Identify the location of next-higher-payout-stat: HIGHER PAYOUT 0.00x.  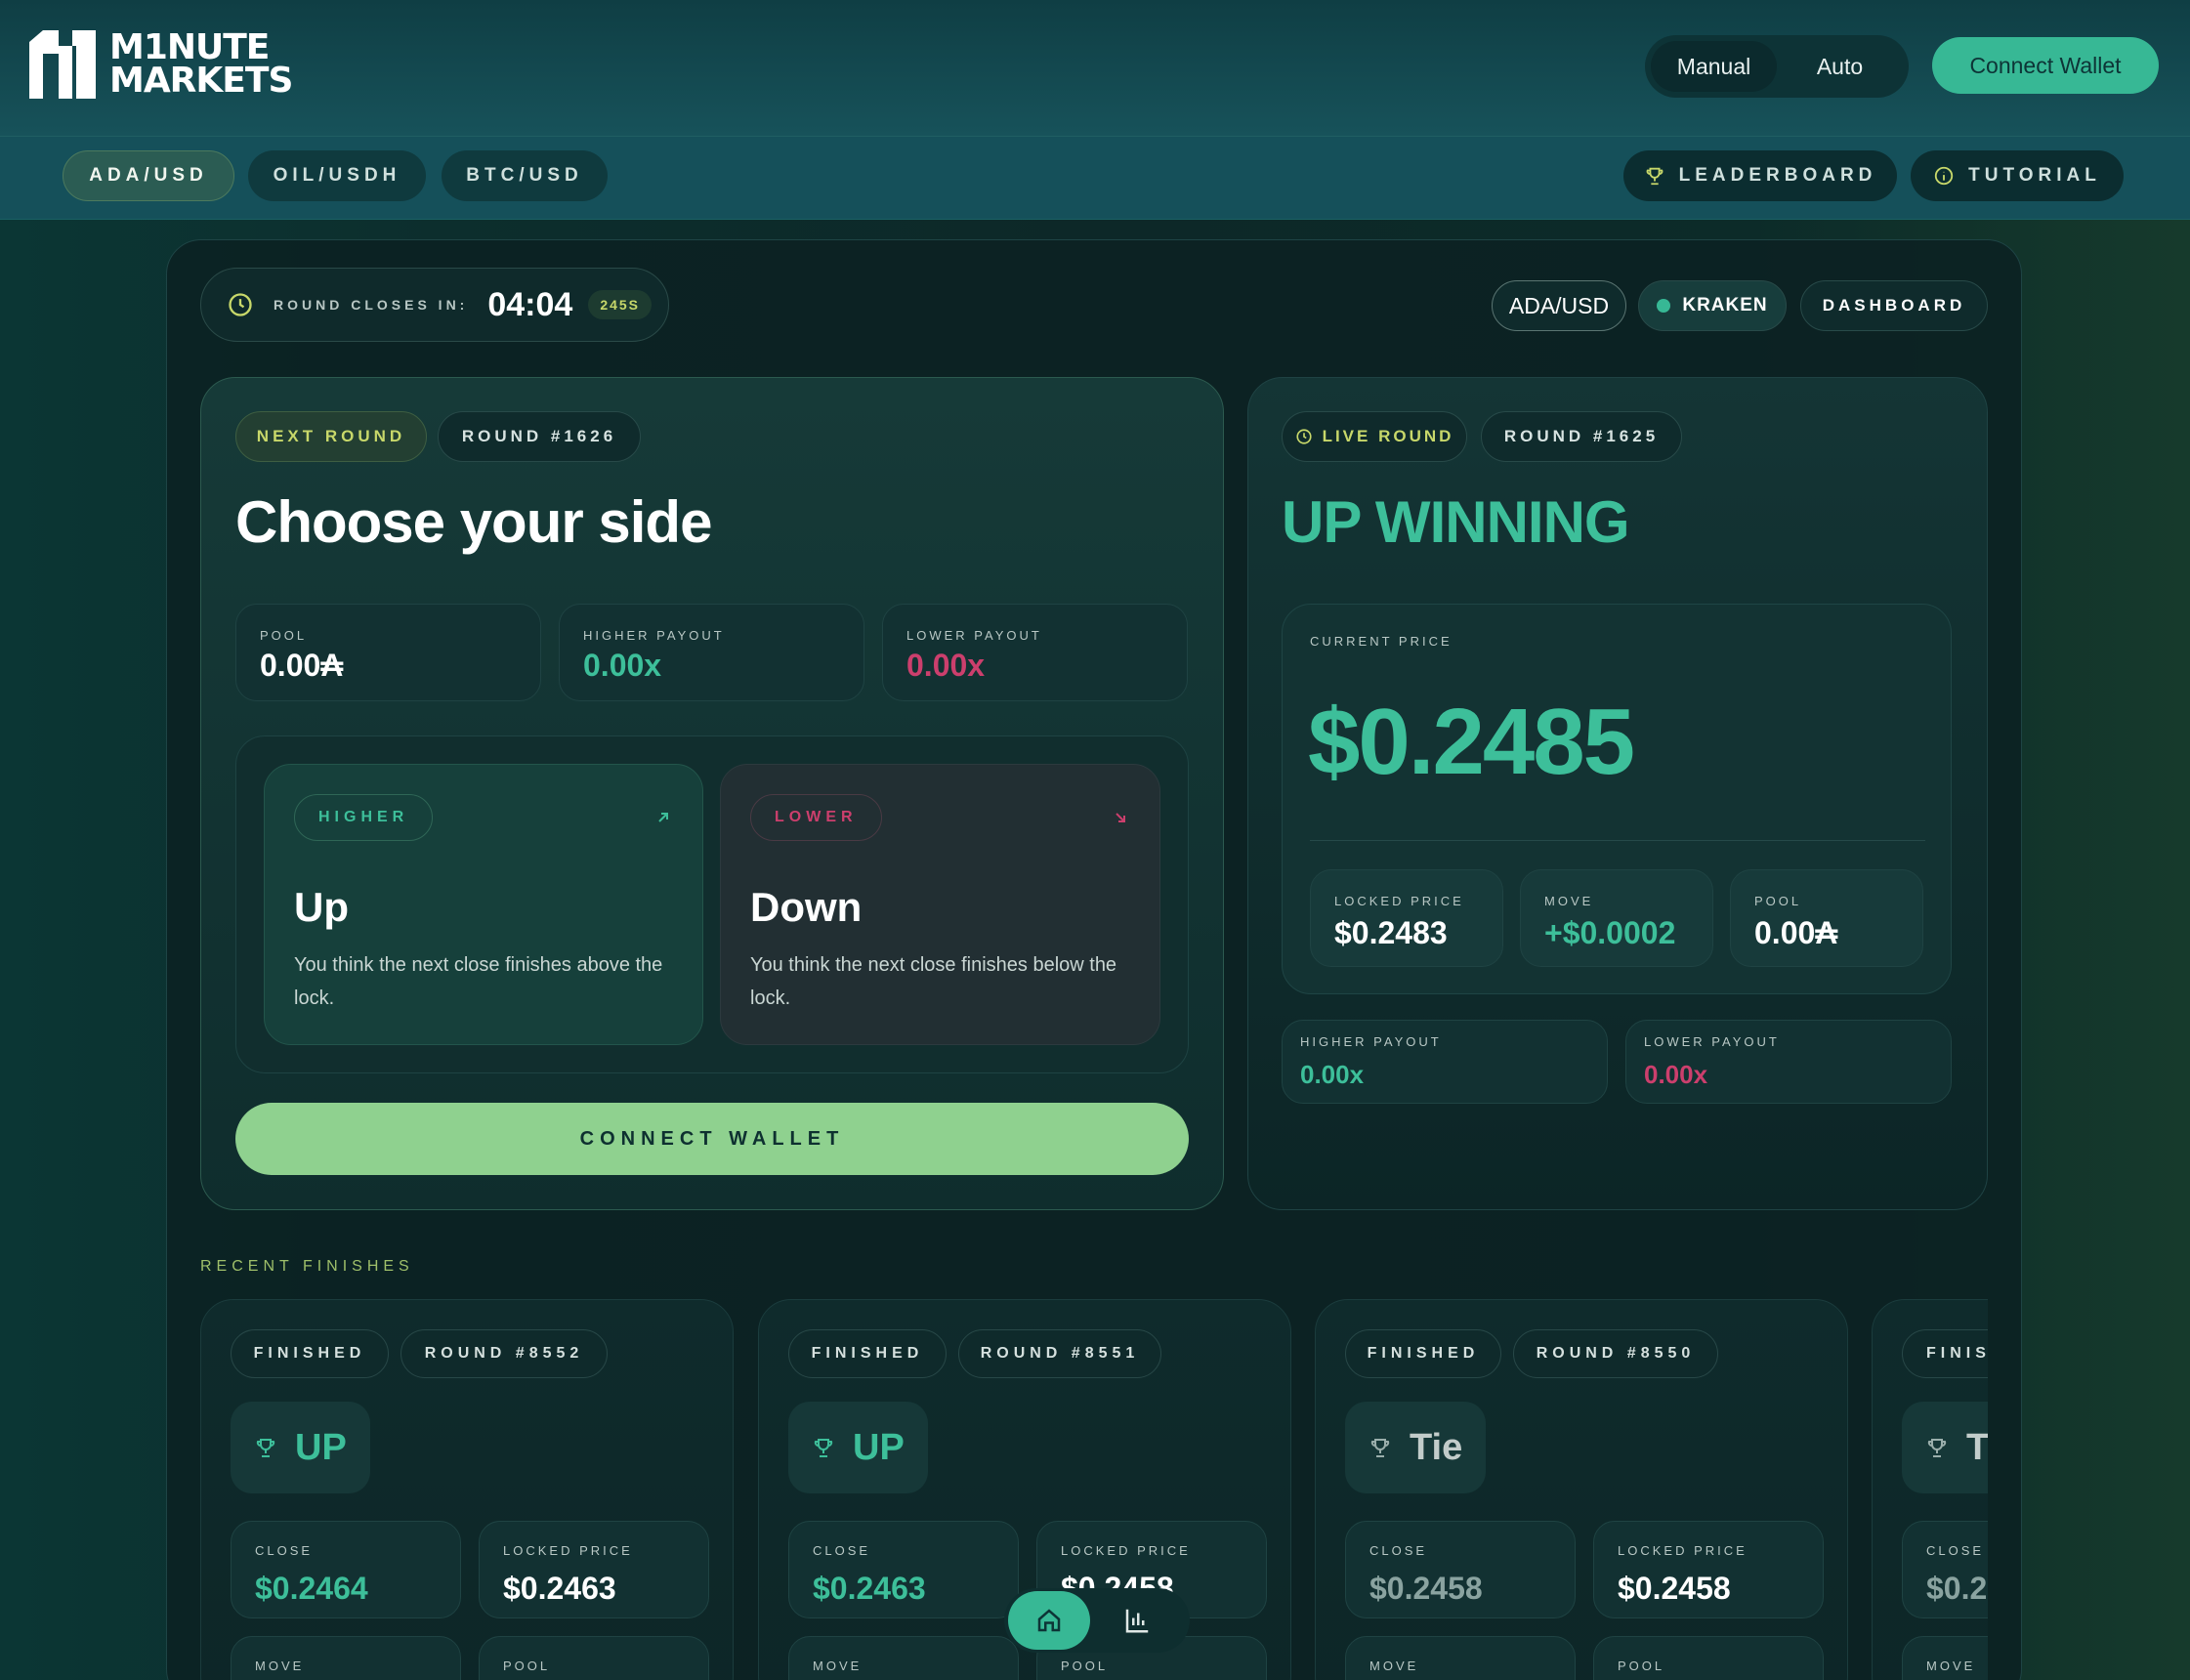
(711, 652).